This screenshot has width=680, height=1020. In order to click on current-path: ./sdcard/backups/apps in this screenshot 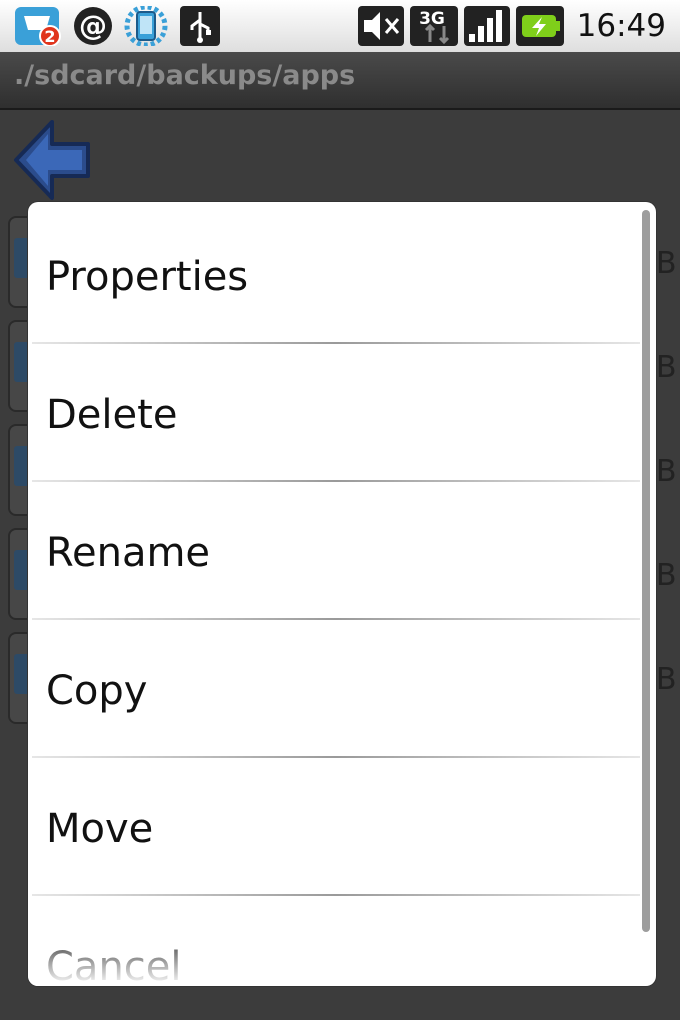, I will do `click(185, 75)`.